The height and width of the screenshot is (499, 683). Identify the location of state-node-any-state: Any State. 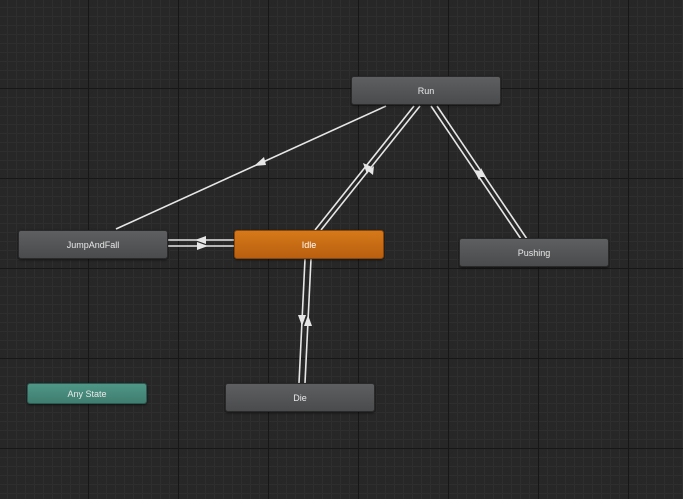
(87, 393).